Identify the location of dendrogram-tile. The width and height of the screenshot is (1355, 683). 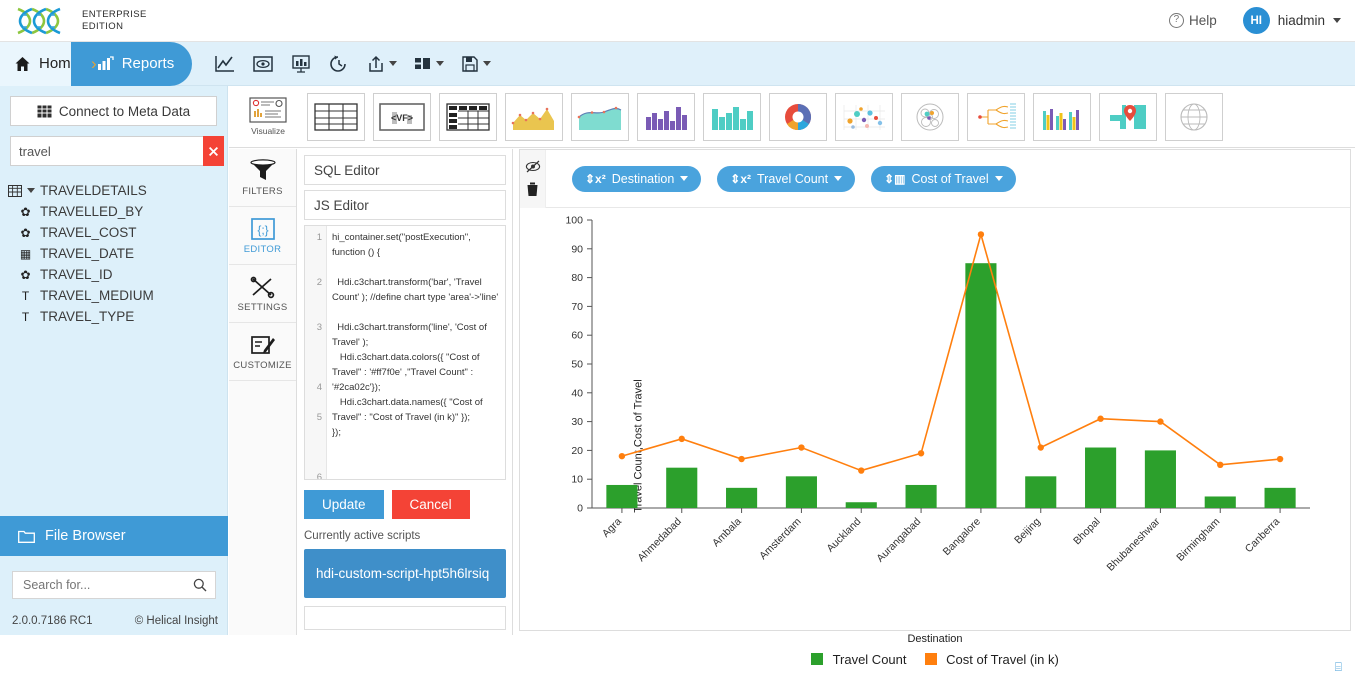
(996, 116).